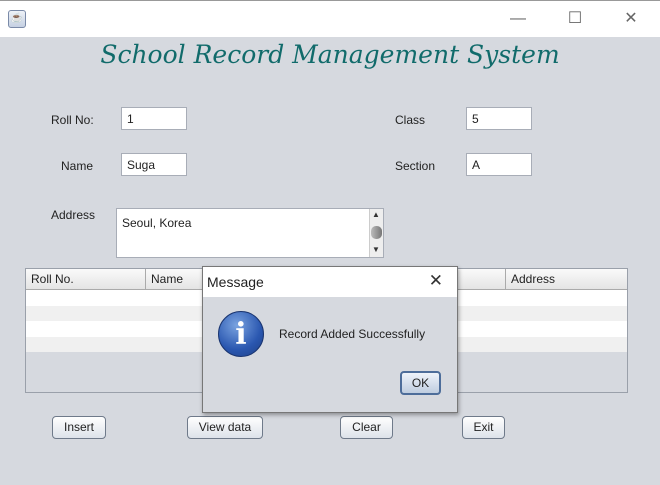 Image resolution: width=660 pixels, height=485 pixels. Describe the element at coordinates (499, 118) in the screenshot. I see `class-input: 5` at that location.